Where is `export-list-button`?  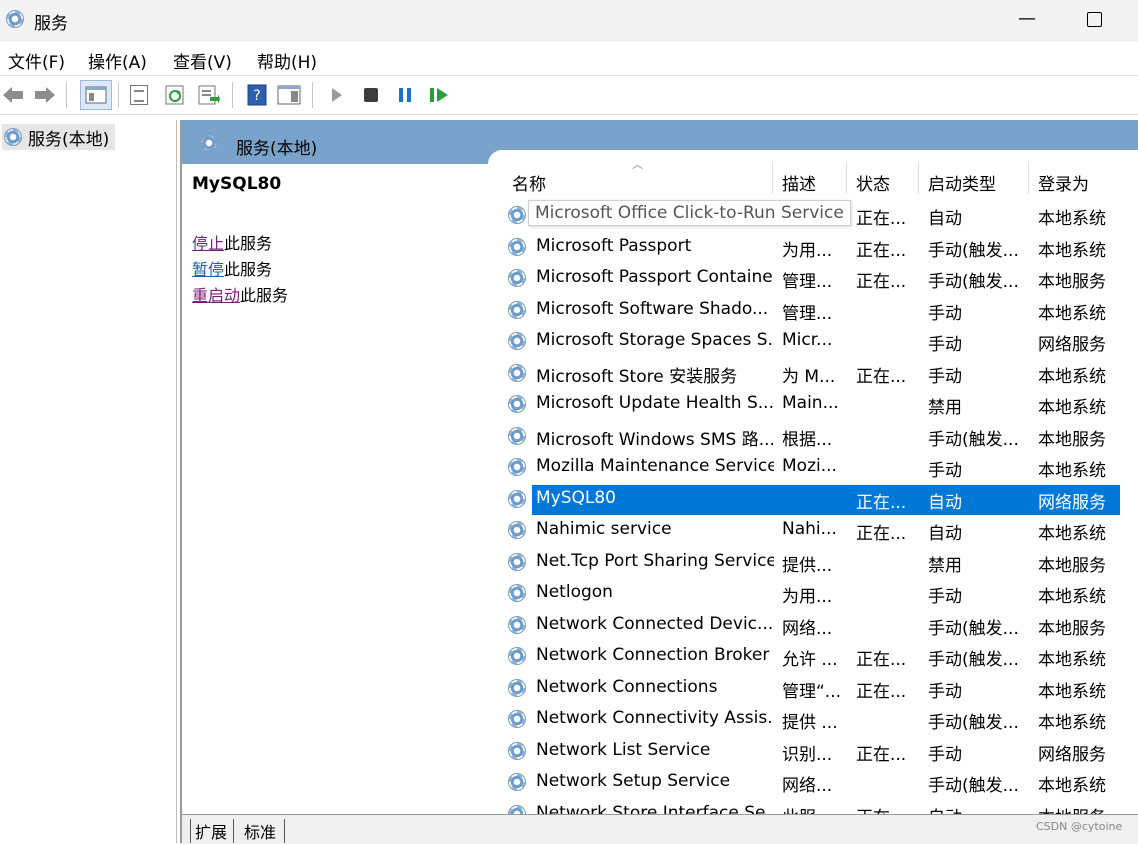
export-list-button is located at coordinates (209, 95).